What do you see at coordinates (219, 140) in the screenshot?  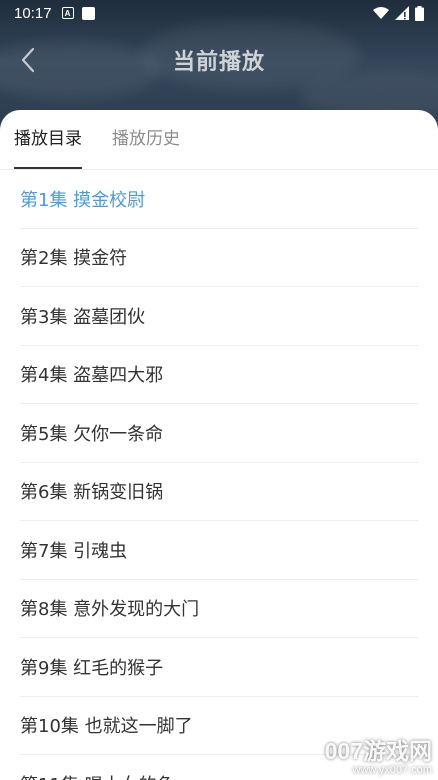 I see `tab-bar: 播放目录 播放历史` at bounding box center [219, 140].